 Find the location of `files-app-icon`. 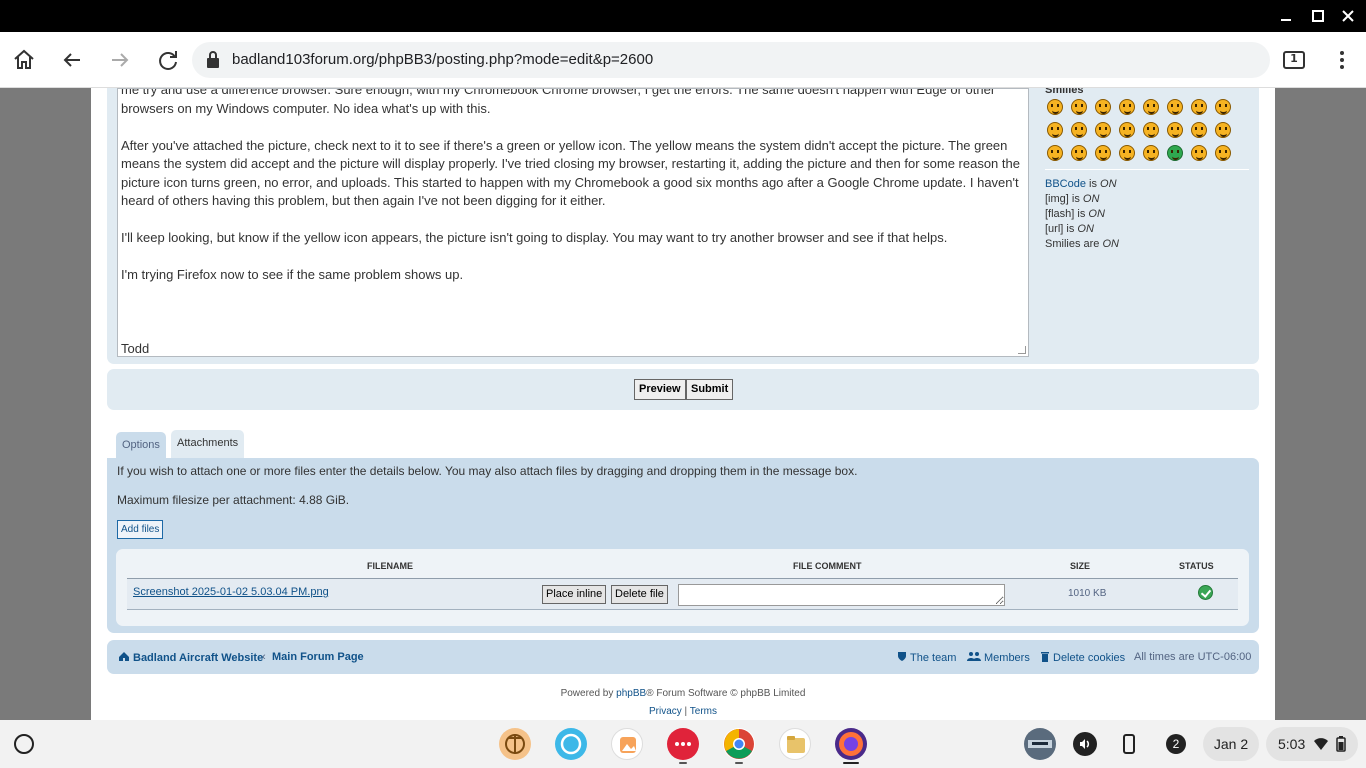

files-app-icon is located at coordinates (795, 744).